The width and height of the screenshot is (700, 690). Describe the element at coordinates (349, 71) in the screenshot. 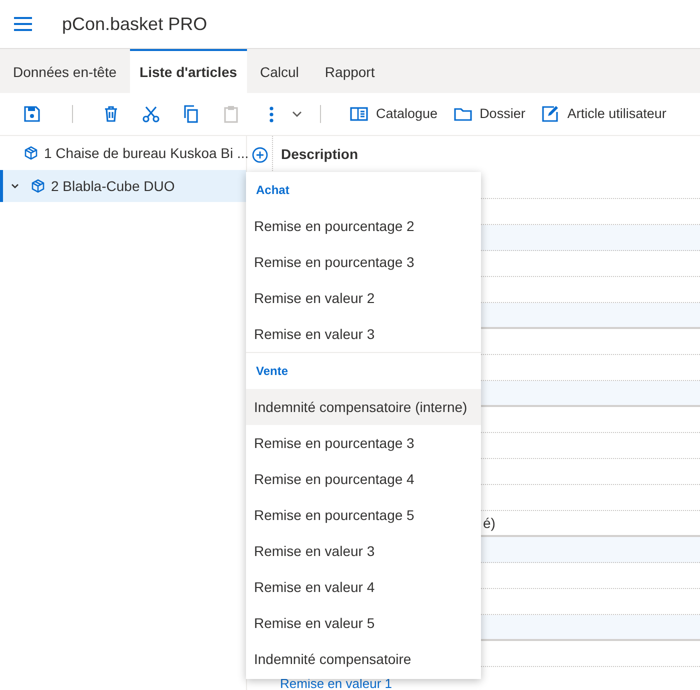

I see `tab: Rapport` at that location.